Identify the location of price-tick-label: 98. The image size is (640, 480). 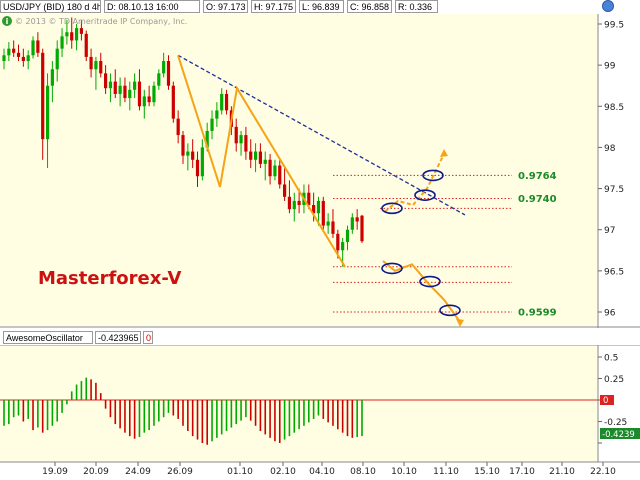
(610, 149).